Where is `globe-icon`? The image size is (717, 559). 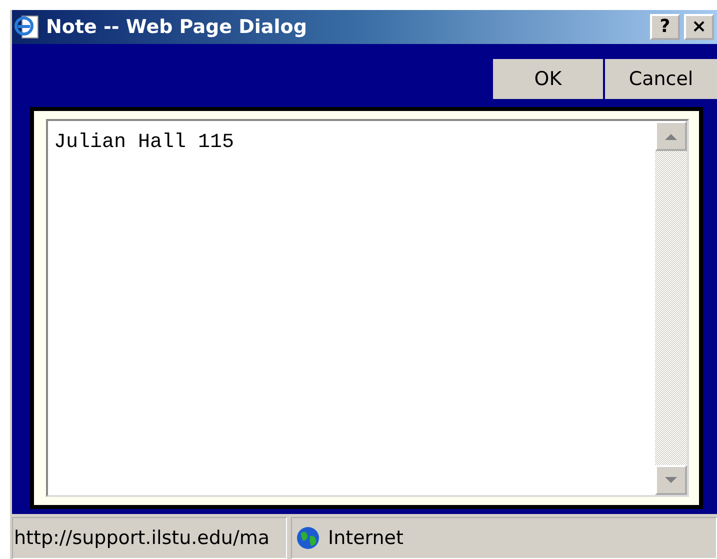 globe-icon is located at coordinates (308, 538).